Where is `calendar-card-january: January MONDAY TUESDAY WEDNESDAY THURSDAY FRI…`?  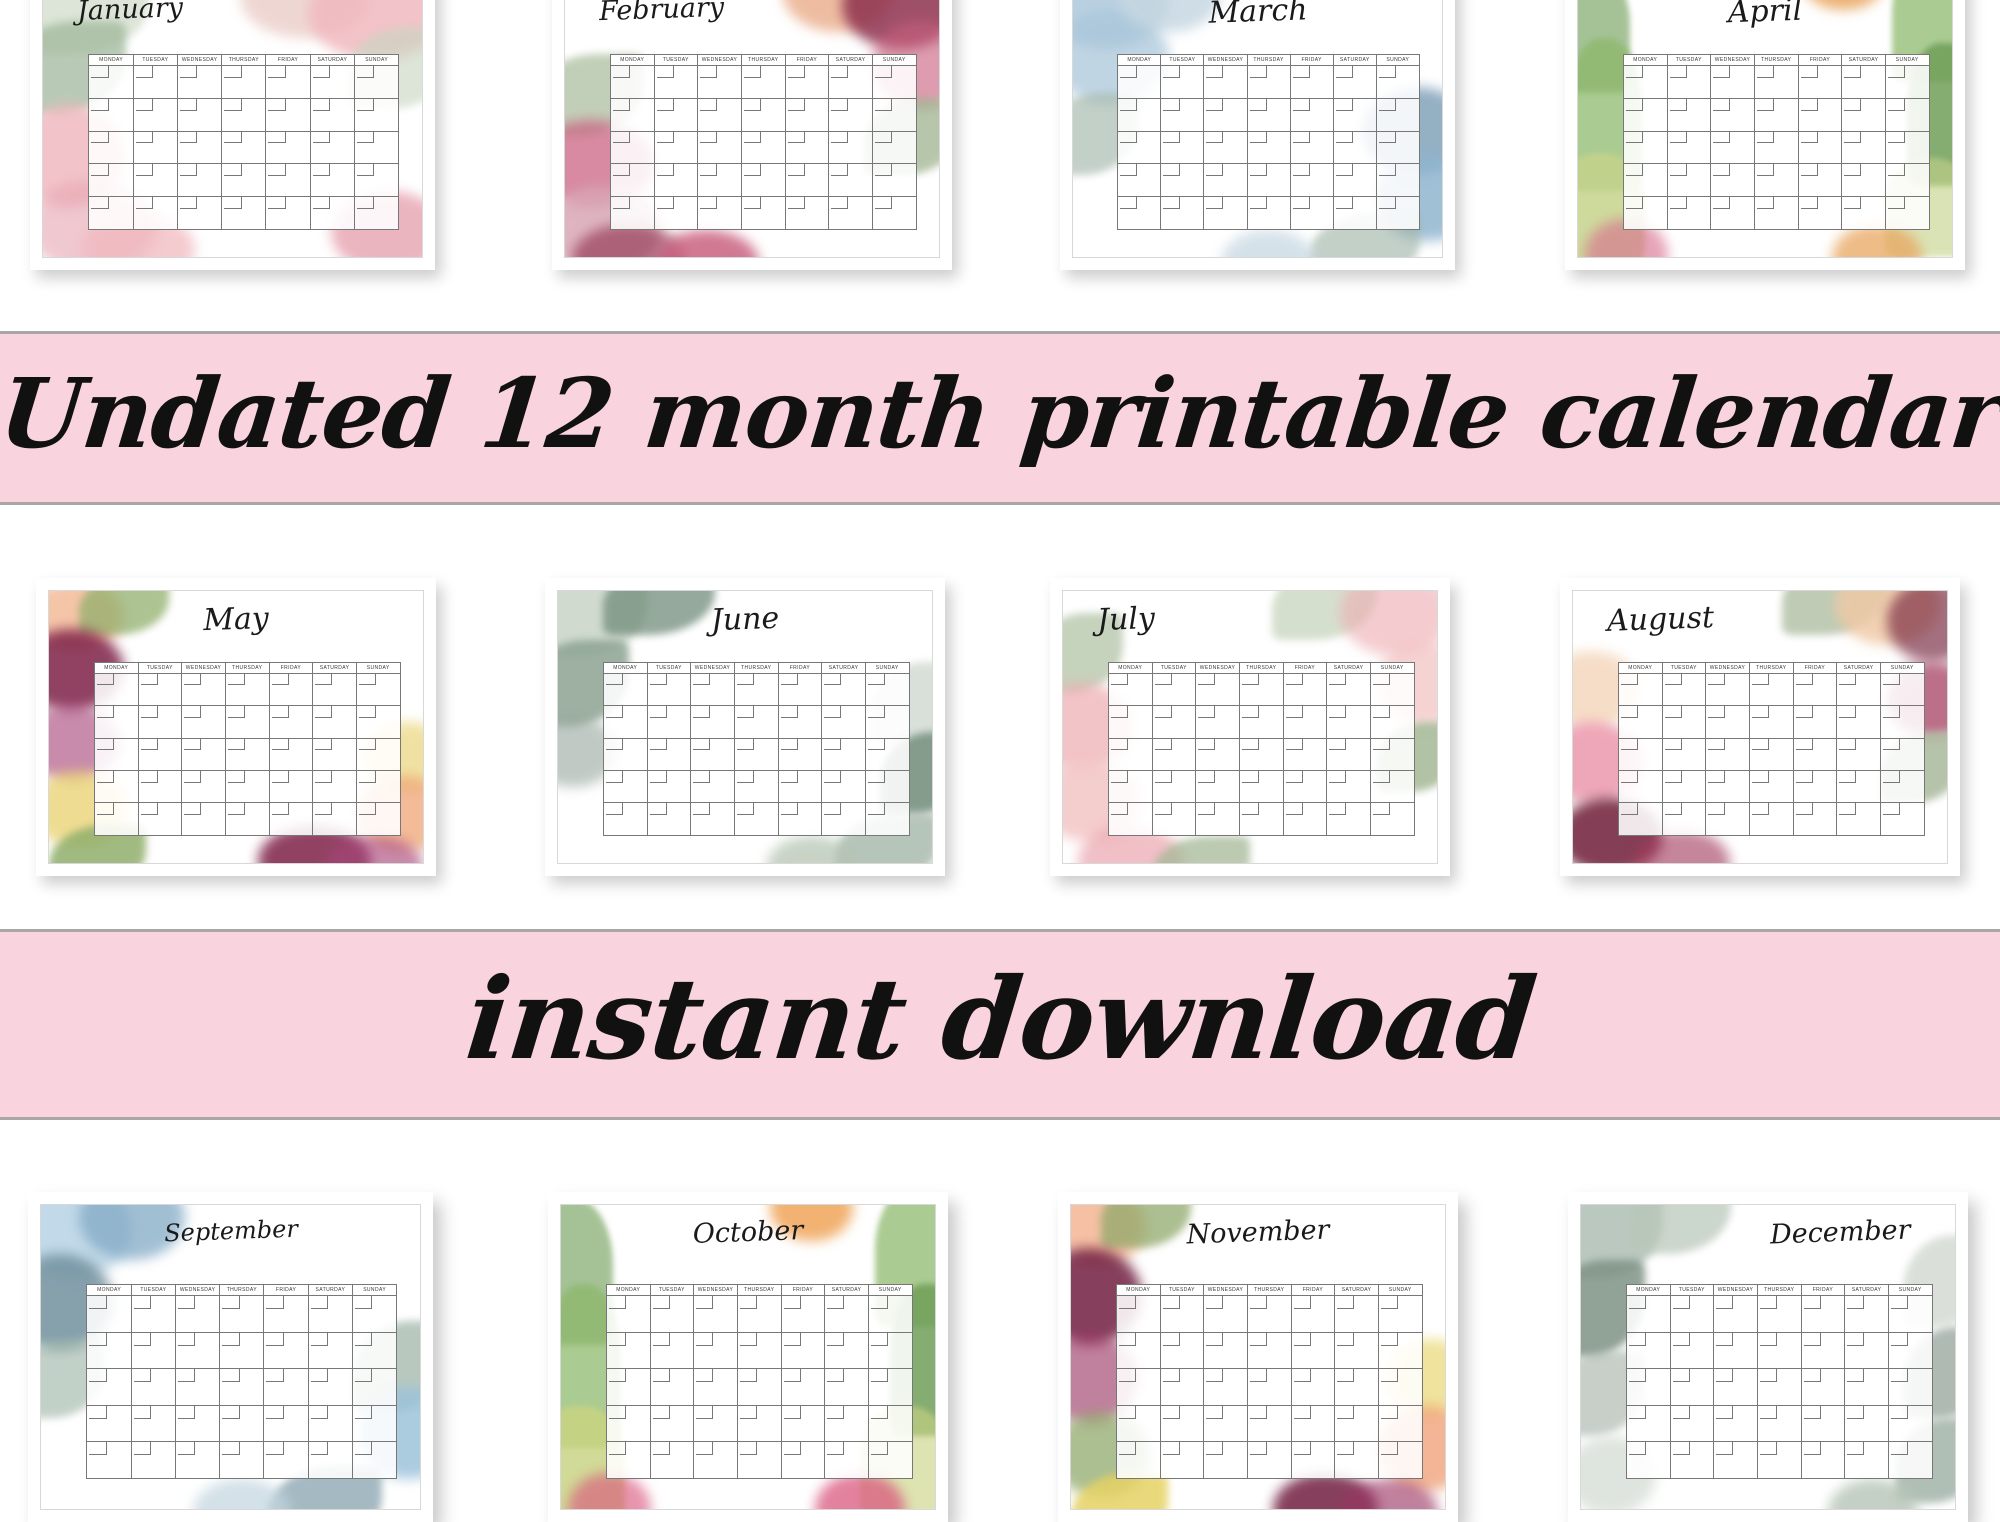 calendar-card-january: January MONDAY TUESDAY WEDNESDAY THURSDAY FRI… is located at coordinates (232, 135).